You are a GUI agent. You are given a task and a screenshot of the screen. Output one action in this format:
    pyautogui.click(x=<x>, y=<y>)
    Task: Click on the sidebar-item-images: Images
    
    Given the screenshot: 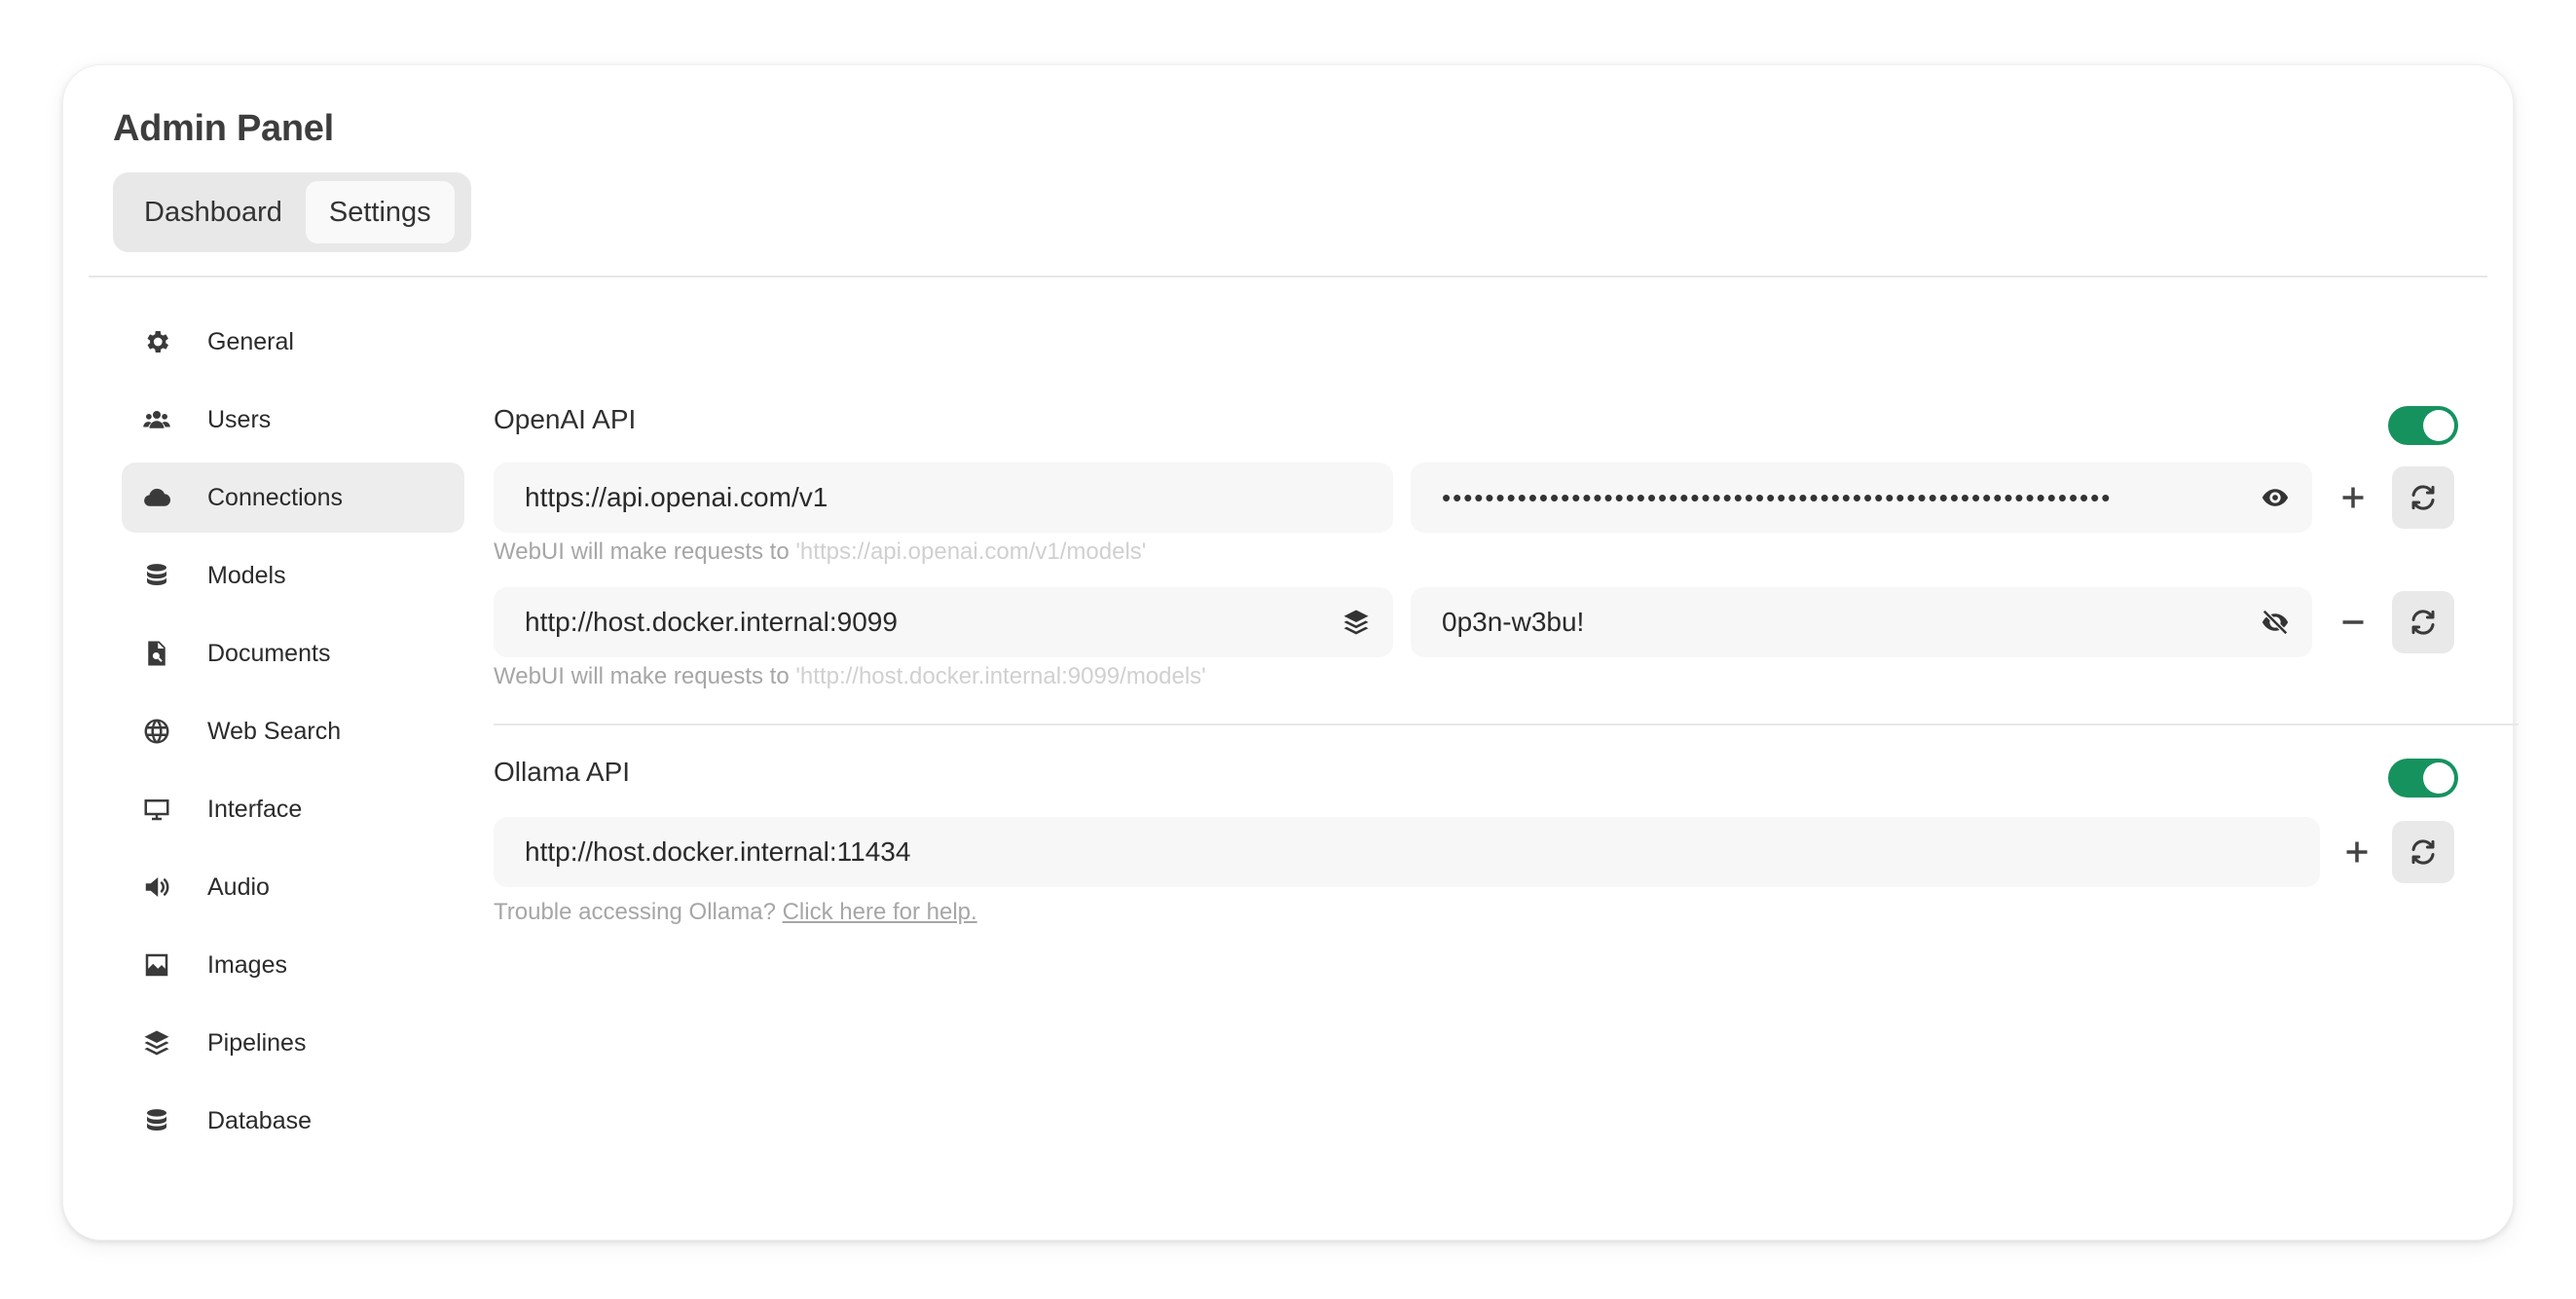 What is the action you would take?
    pyautogui.click(x=293, y=965)
    